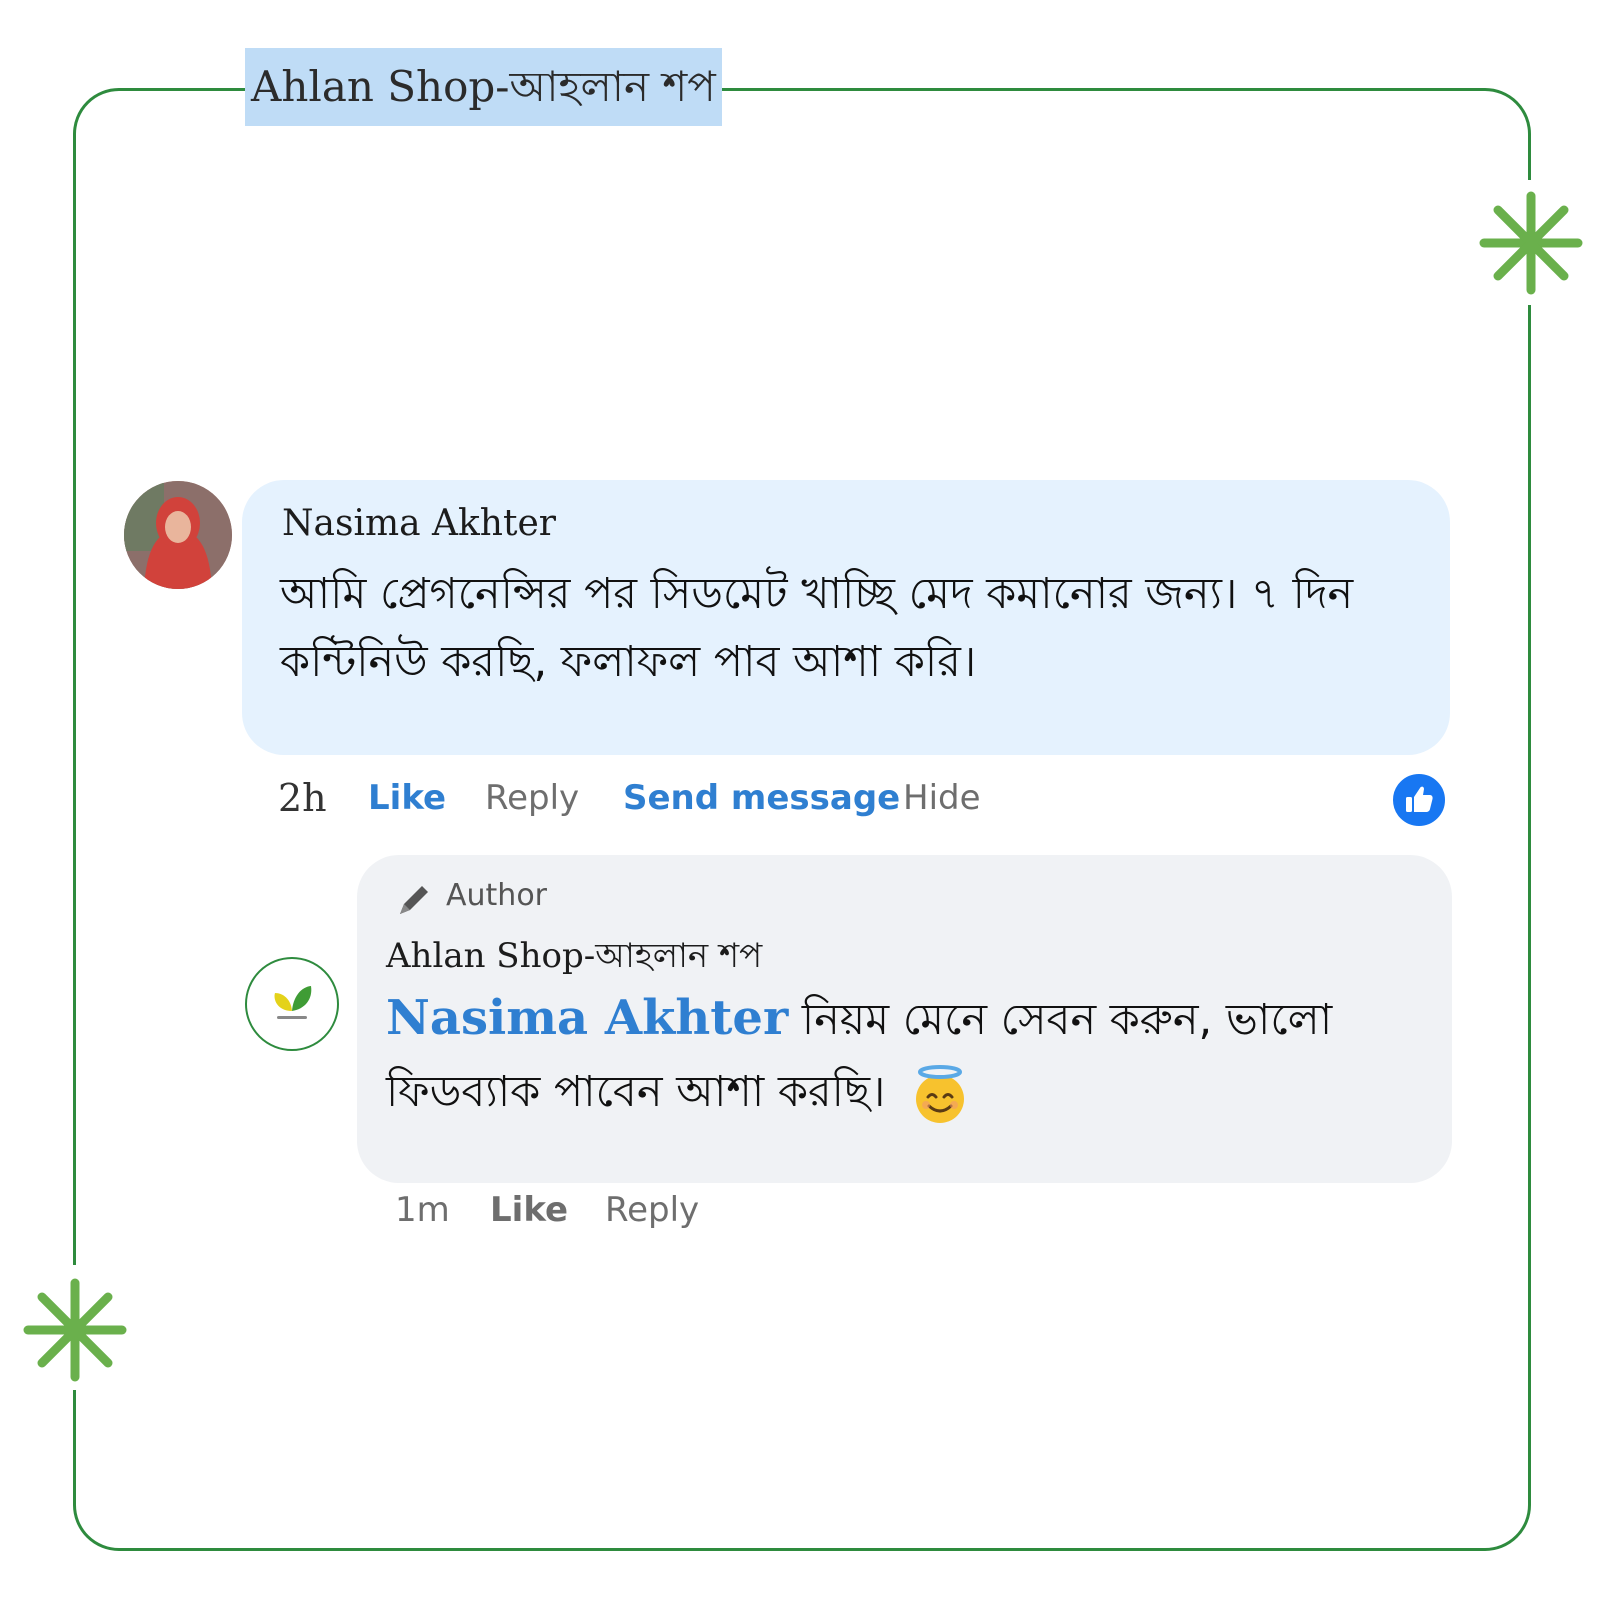 The image size is (1600, 1600). What do you see at coordinates (302, 798) in the screenshot?
I see `comment-timestamp: 2h` at bounding box center [302, 798].